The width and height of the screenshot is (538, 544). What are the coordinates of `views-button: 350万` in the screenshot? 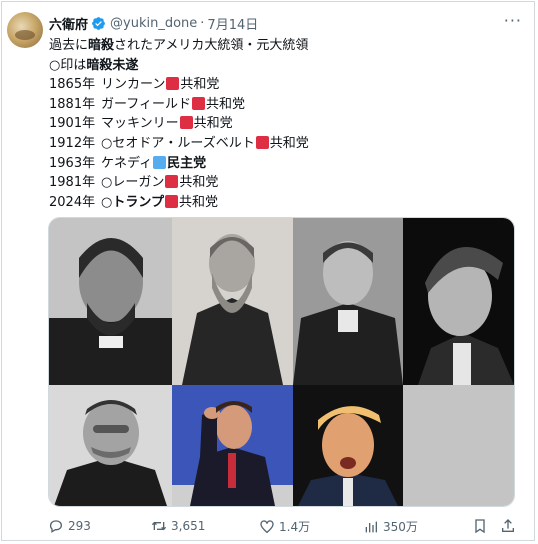 It's located at (390, 526).